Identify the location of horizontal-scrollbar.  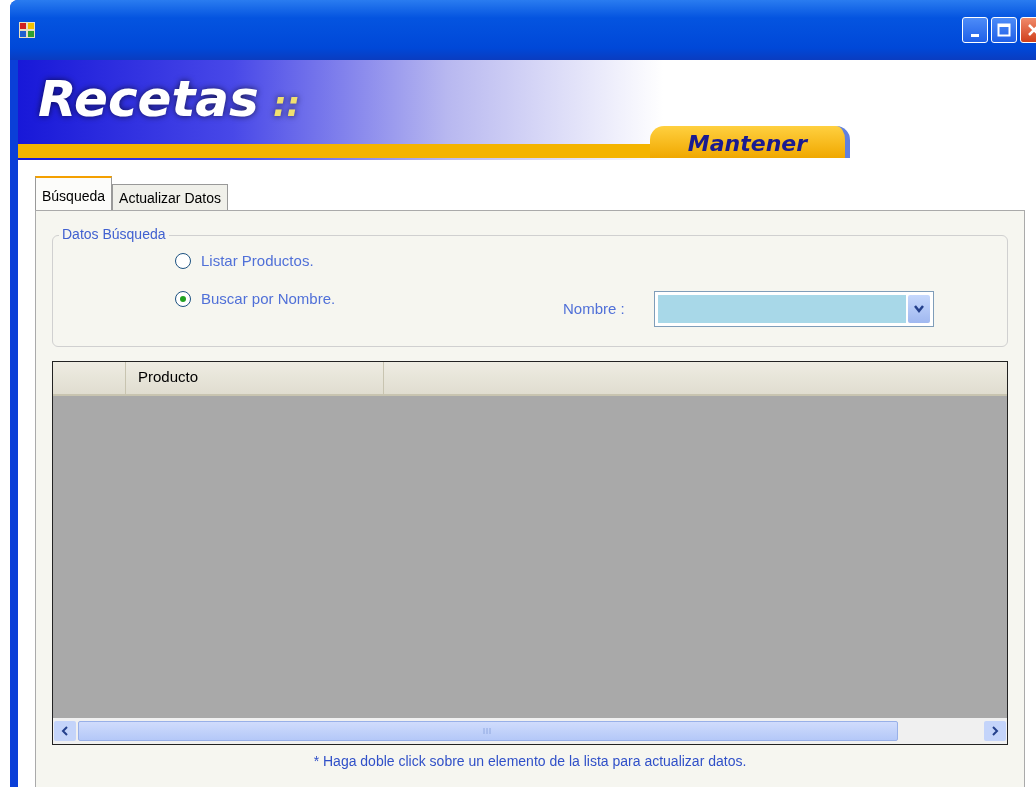
(530, 731).